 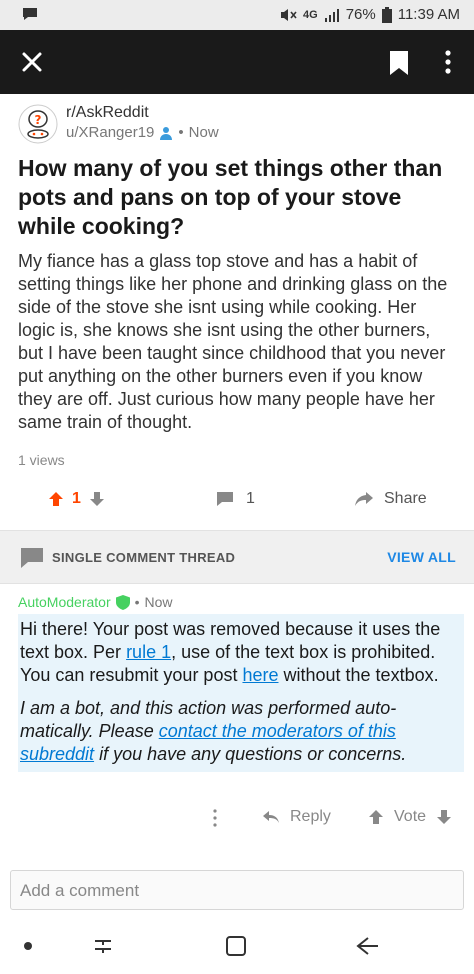 What do you see at coordinates (386, 14) in the screenshot?
I see `battery-icon` at bounding box center [386, 14].